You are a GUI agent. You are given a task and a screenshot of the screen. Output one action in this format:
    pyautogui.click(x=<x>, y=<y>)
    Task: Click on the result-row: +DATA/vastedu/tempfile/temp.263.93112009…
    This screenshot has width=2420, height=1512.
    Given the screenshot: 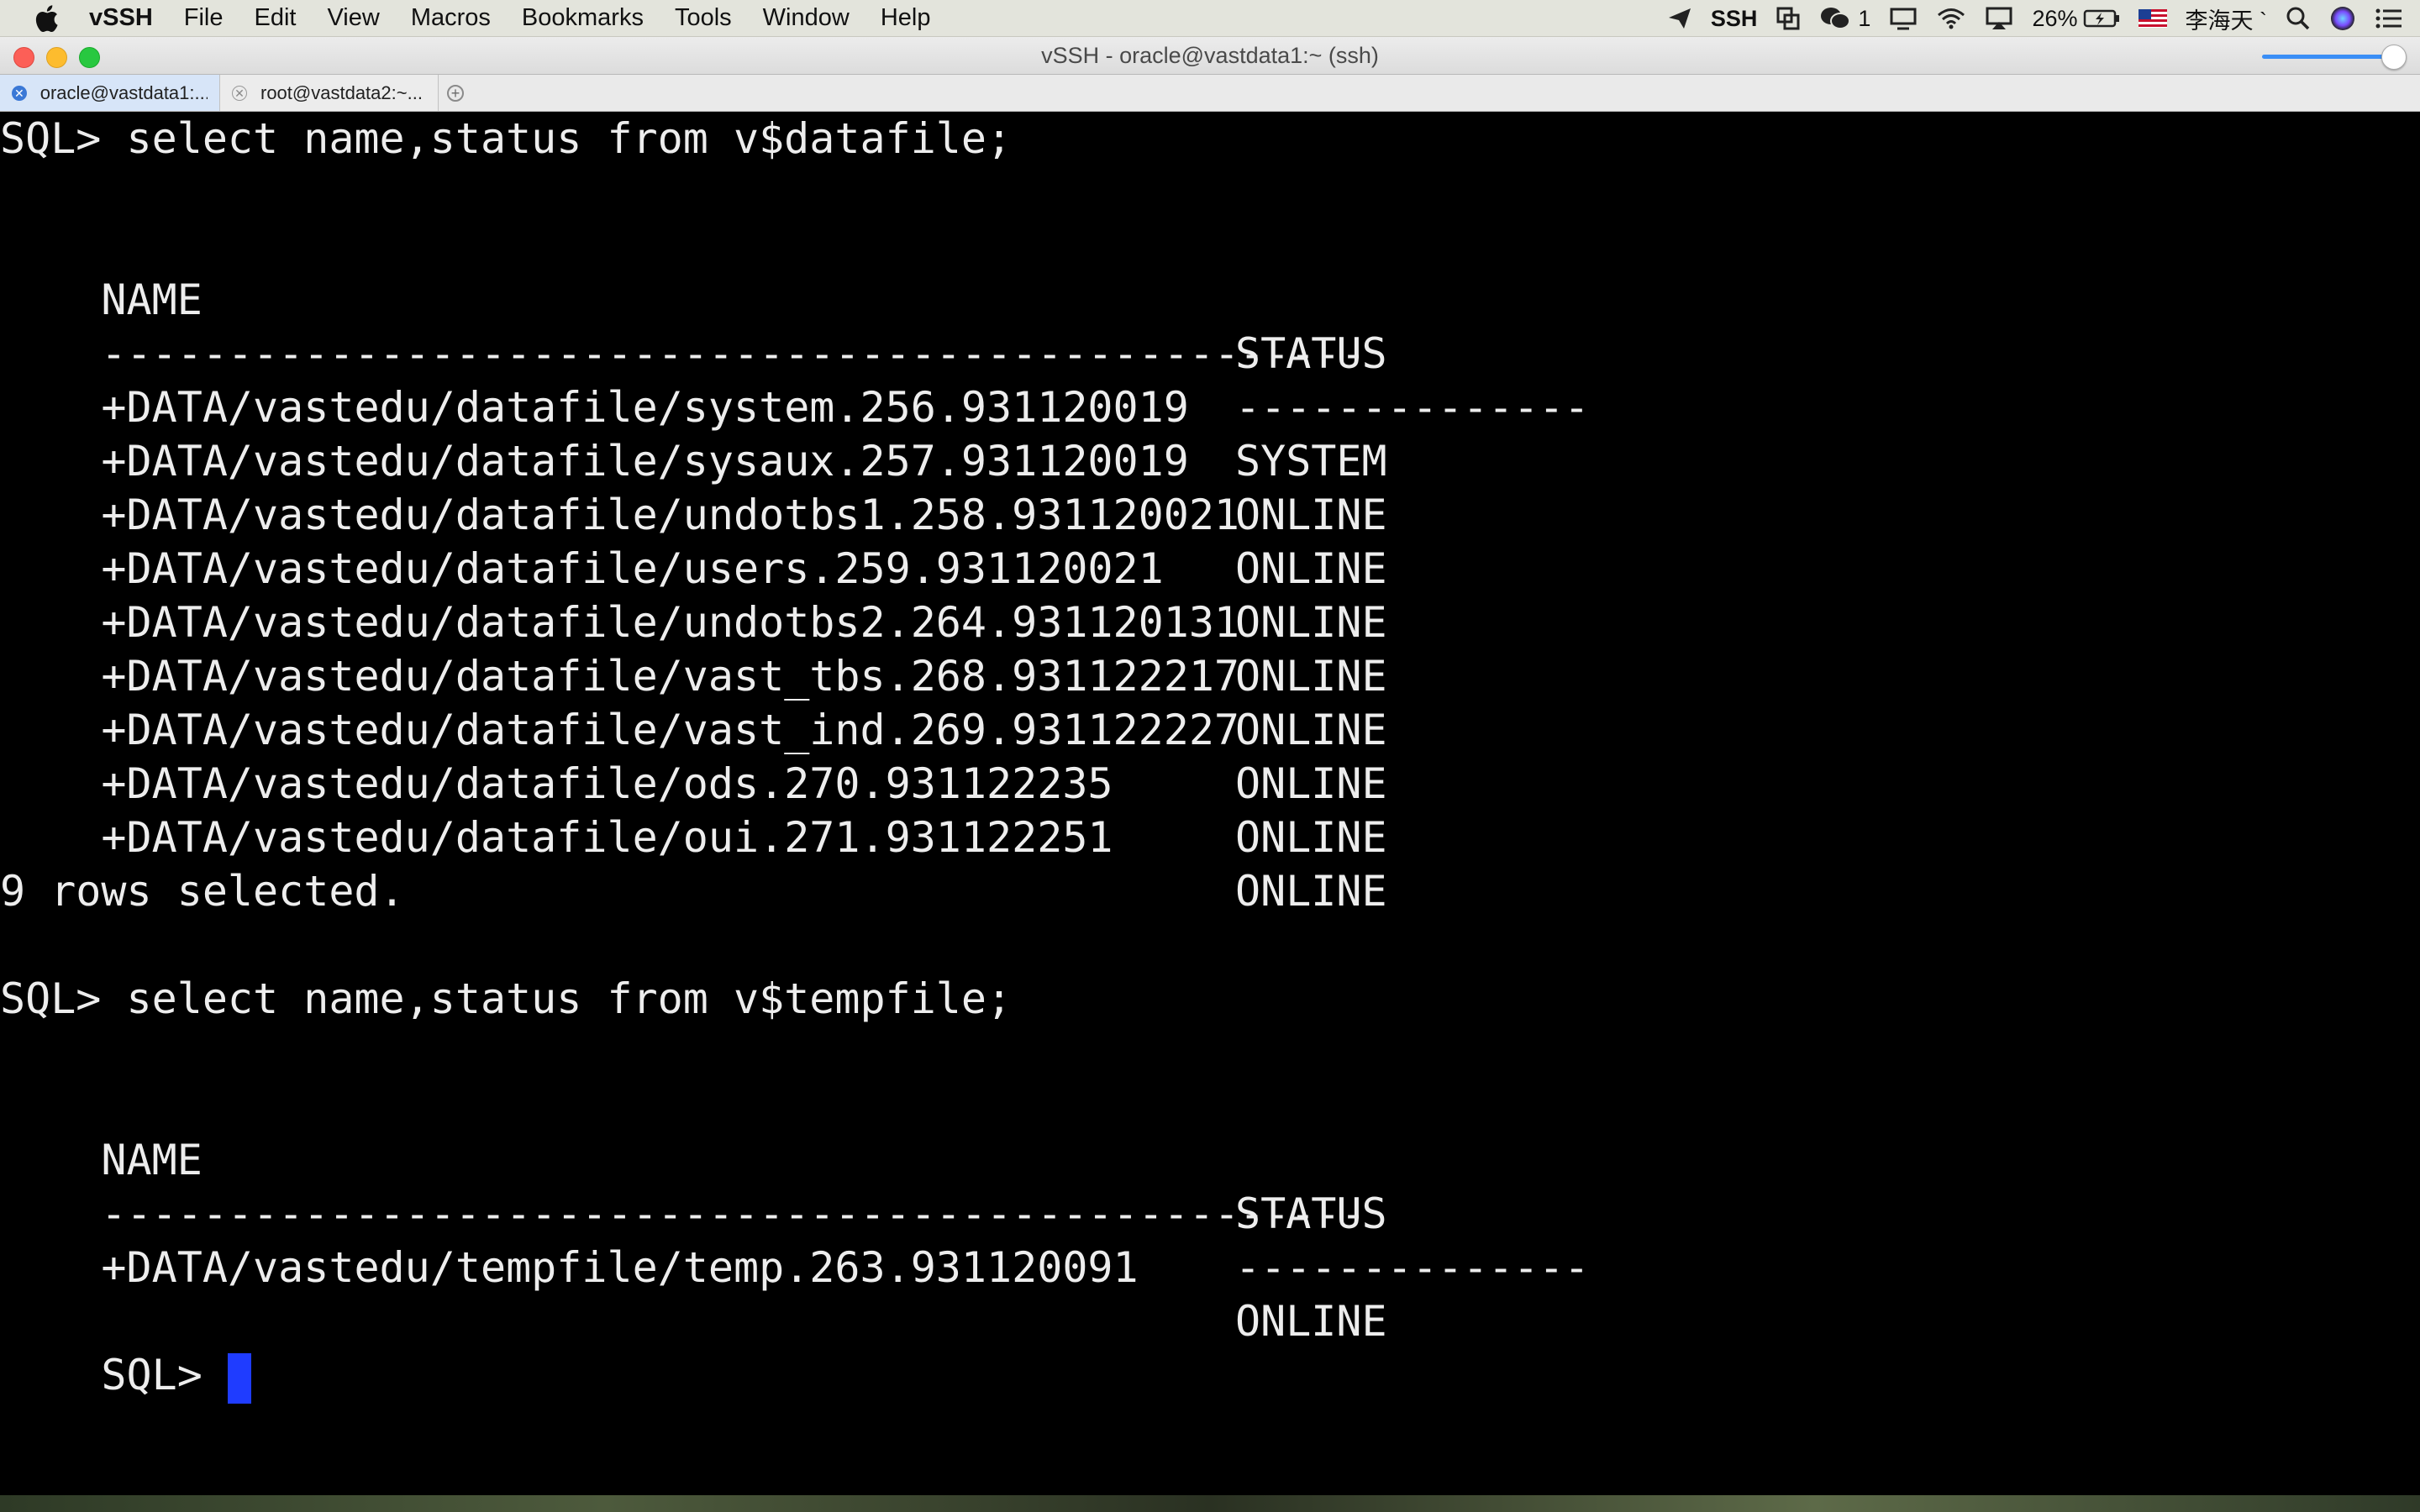 What is the action you would take?
    pyautogui.click(x=693, y=1266)
    